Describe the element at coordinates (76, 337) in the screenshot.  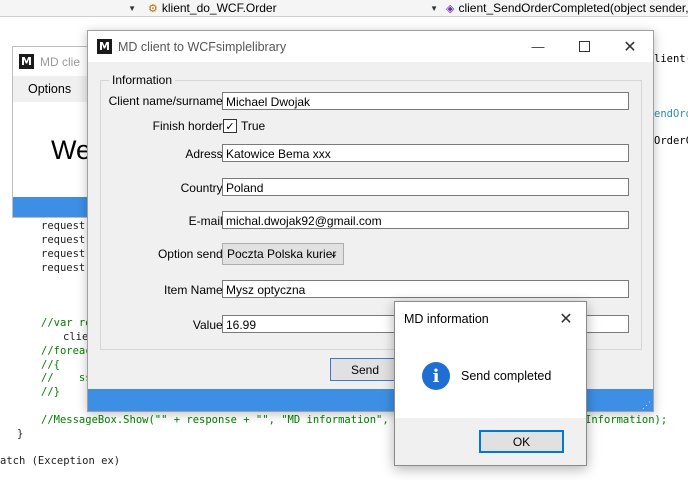
I see `code-line: clie` at that location.